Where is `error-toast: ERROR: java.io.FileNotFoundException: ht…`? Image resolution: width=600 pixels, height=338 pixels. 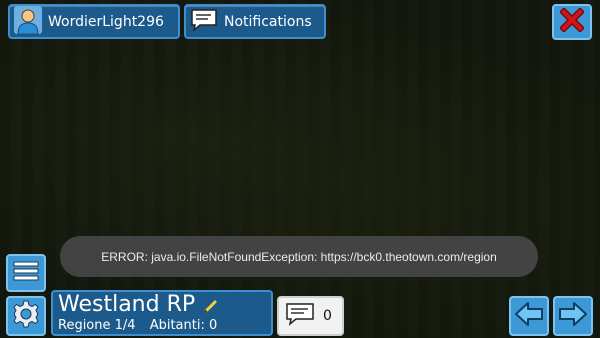 error-toast: ERROR: java.io.FileNotFoundException: ht… is located at coordinates (299, 256).